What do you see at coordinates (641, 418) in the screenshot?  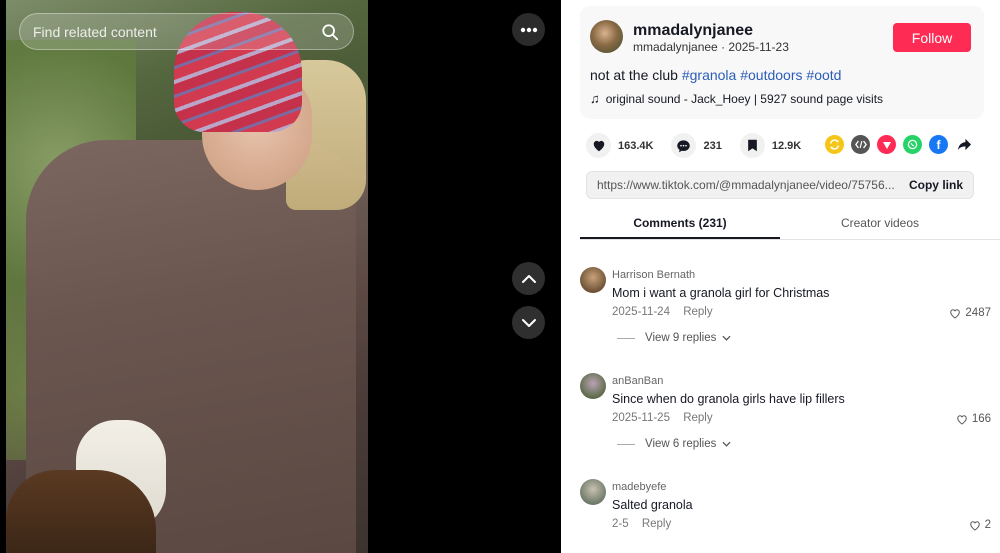 I see `comment-date: 2025-11-25` at bounding box center [641, 418].